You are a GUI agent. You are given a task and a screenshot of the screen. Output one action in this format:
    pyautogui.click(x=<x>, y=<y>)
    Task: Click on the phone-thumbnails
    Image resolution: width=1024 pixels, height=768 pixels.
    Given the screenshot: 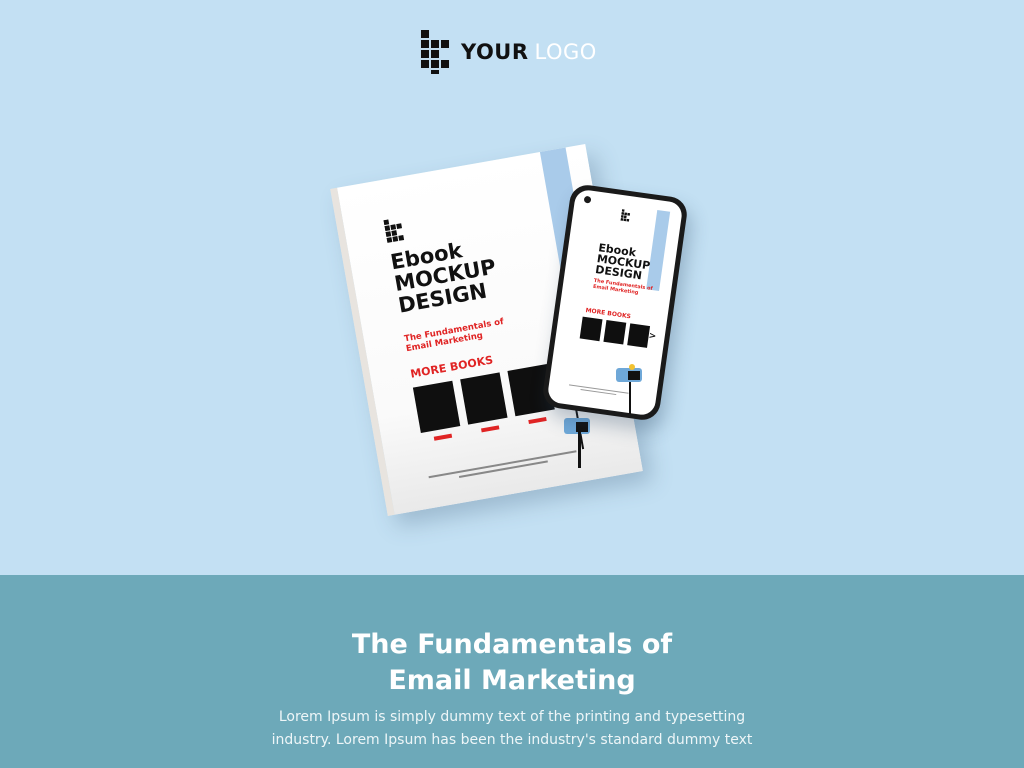 What is the action you would take?
    pyautogui.click(x=615, y=332)
    